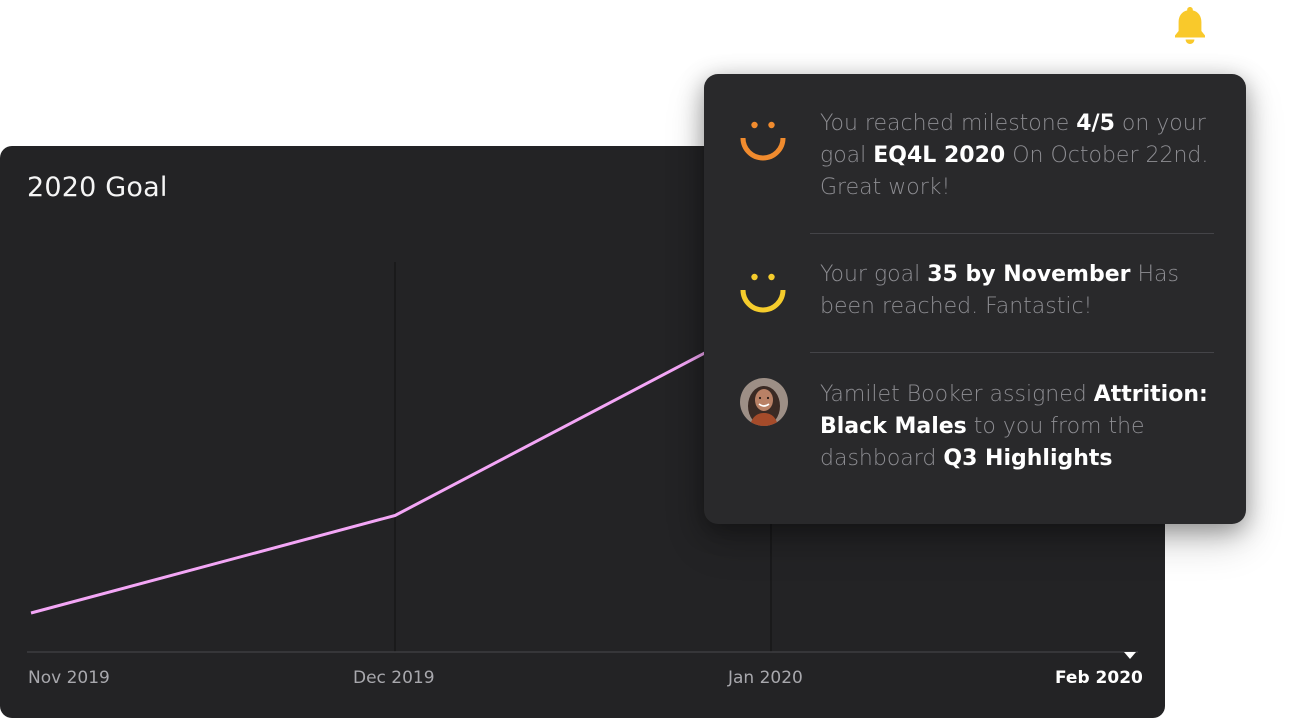 The width and height of the screenshot is (1306, 718). Describe the element at coordinates (394, 678) in the screenshot. I see `x-tick-label: Dec 2019` at that location.